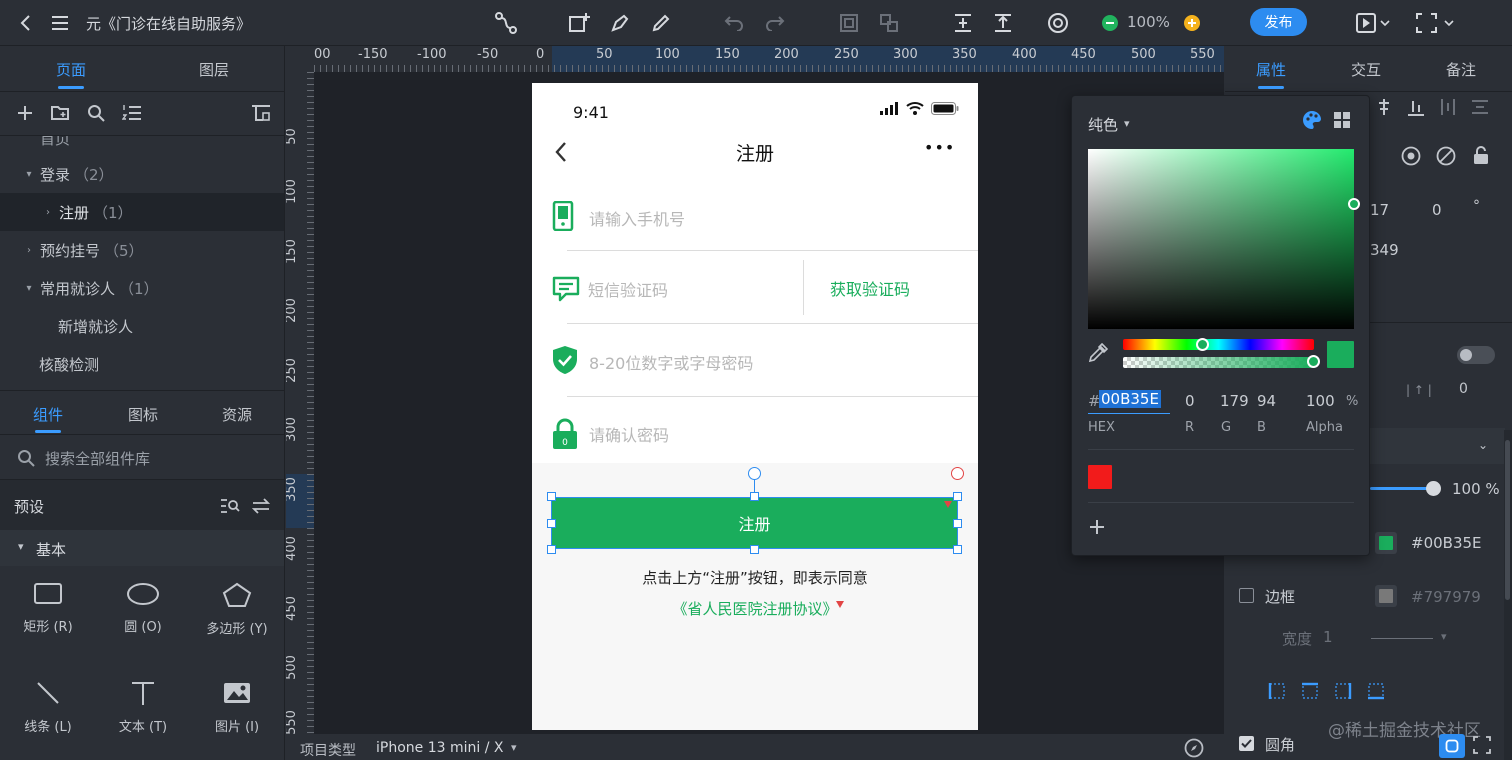  I want to click on chevron-down-icon: ⌄, so click(1483, 445).